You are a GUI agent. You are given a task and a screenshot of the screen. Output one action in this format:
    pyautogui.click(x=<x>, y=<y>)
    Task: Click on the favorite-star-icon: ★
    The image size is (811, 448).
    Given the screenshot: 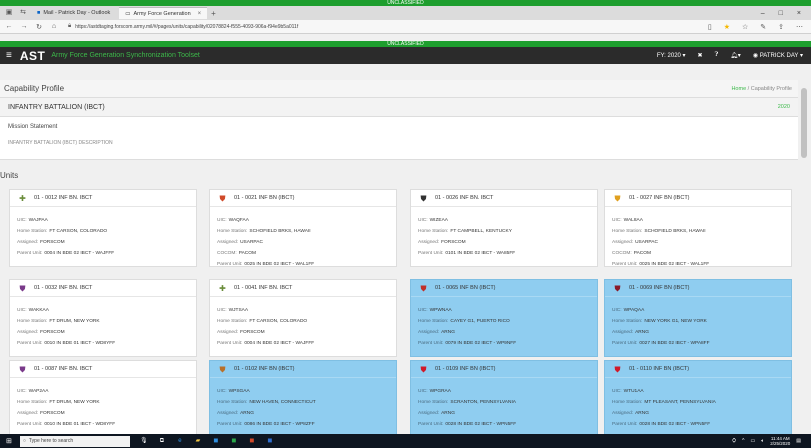 What is the action you would take?
    pyautogui.click(x=727, y=27)
    